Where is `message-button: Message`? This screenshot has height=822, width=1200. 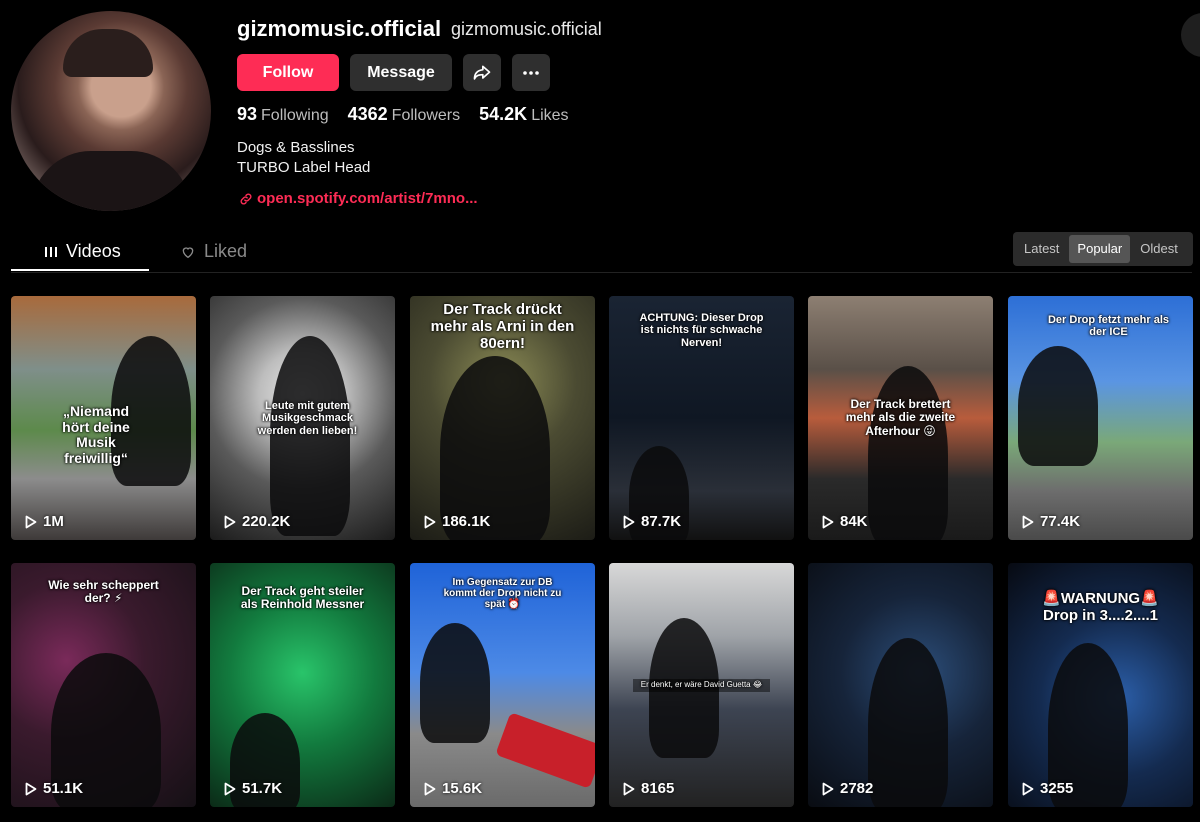
message-button: Message is located at coordinates (401, 72).